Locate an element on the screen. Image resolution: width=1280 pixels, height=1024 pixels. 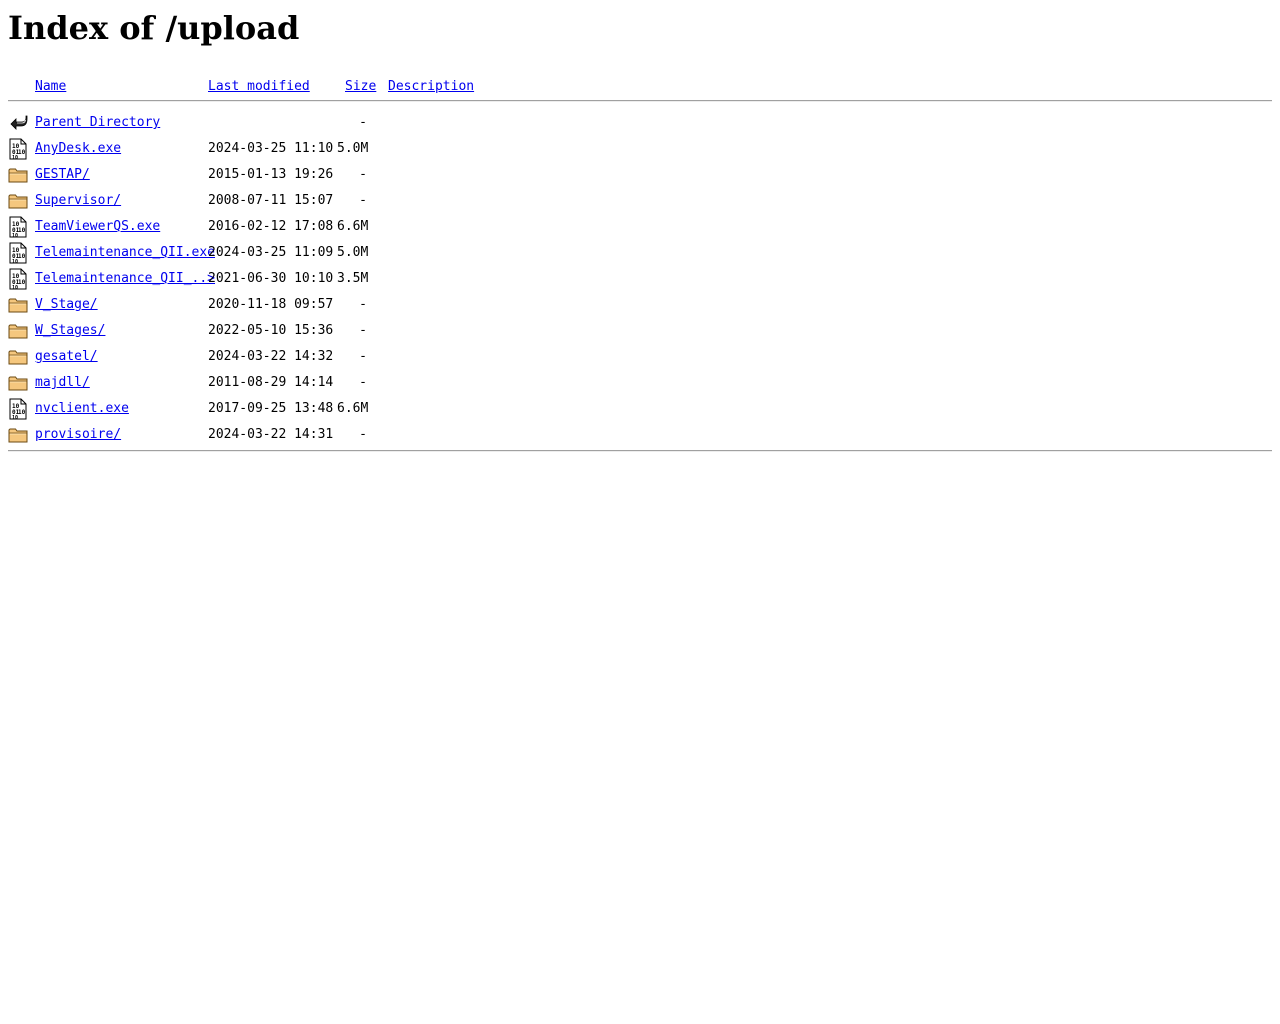
last-modified-cell: 2024-03-22 14:31 is located at coordinates (271, 434).